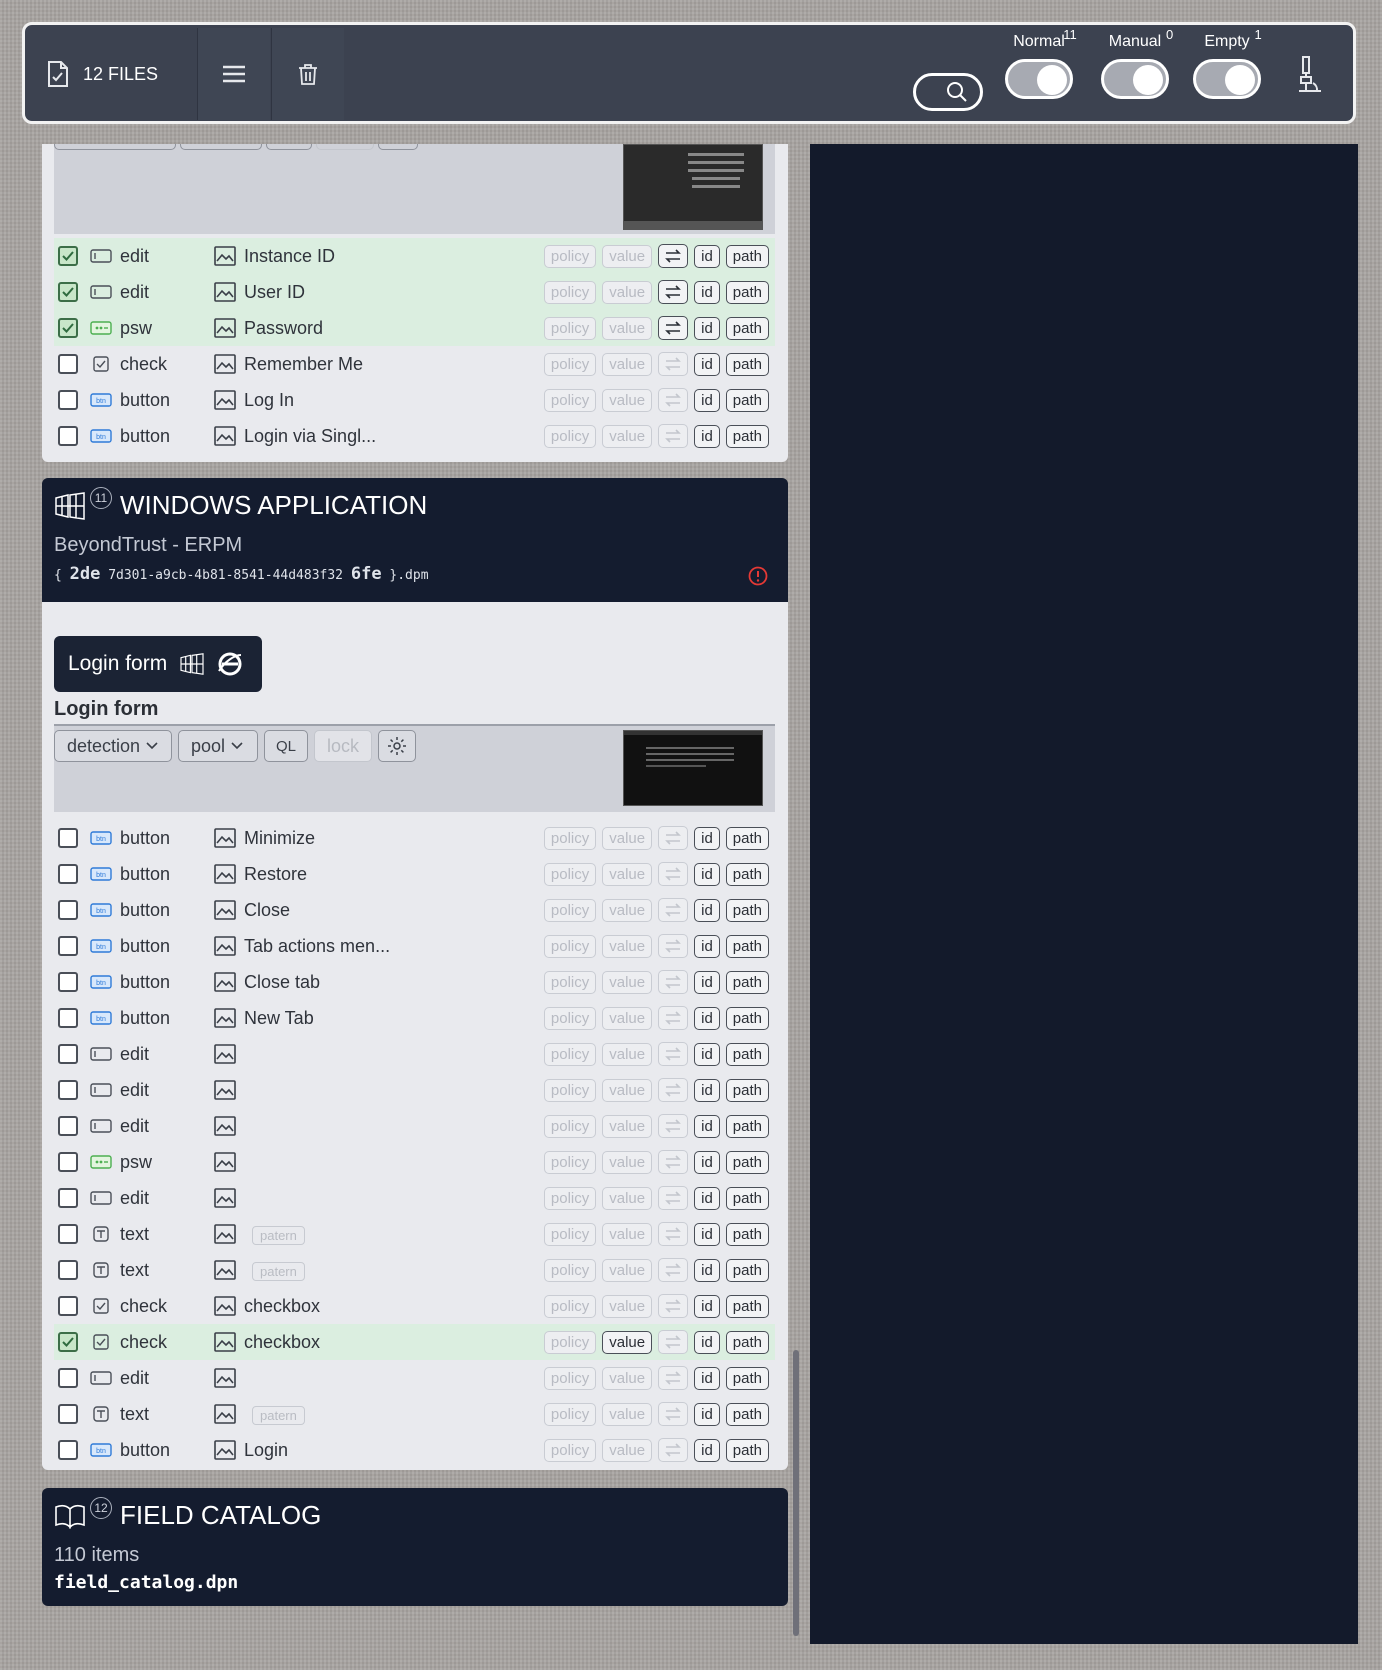 The image size is (1382, 1670). What do you see at coordinates (113, 746) in the screenshot?
I see `detection-dropdown: detection` at bounding box center [113, 746].